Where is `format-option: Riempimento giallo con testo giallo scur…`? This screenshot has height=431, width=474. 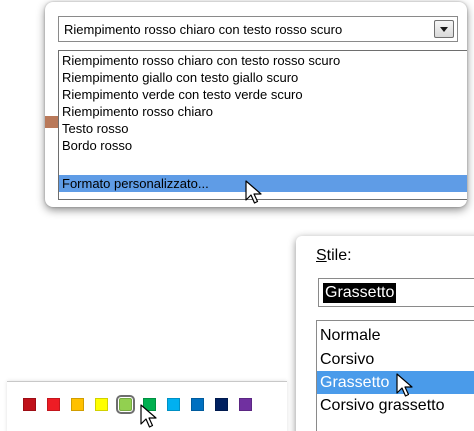
format-option: Riempimento giallo con testo giallo scur… is located at coordinates (263, 77).